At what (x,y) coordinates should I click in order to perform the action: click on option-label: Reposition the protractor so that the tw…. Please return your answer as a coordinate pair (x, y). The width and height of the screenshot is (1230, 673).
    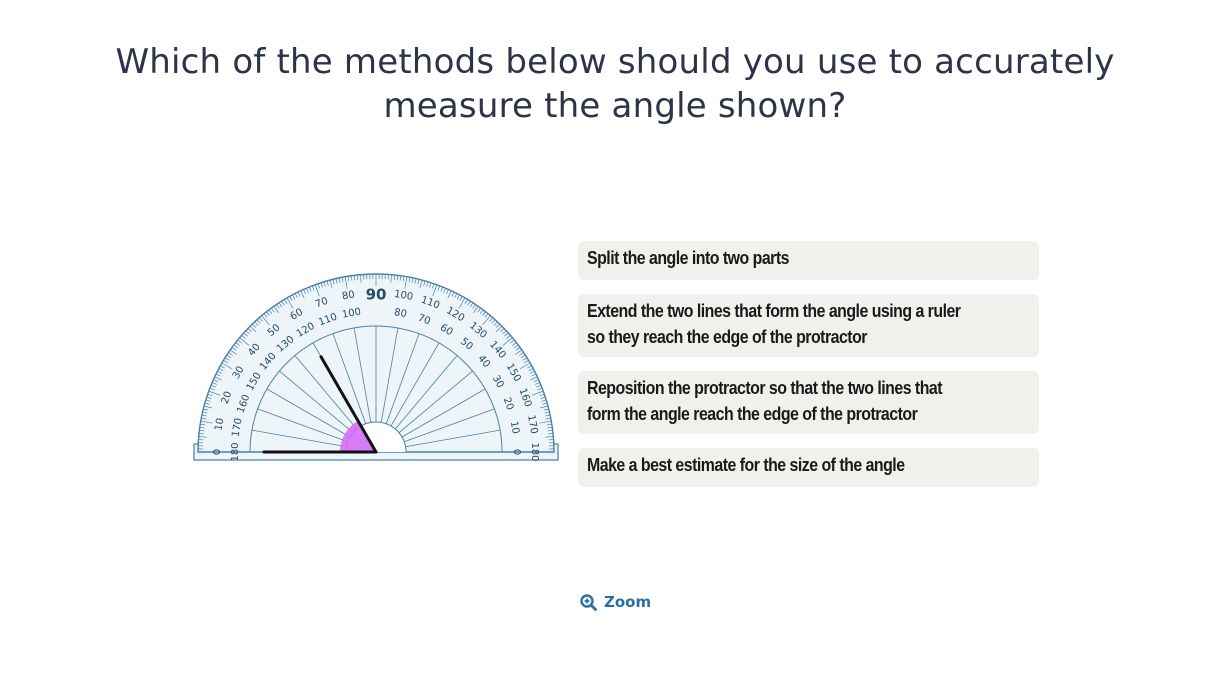
    Looking at the image, I should click on (765, 400).